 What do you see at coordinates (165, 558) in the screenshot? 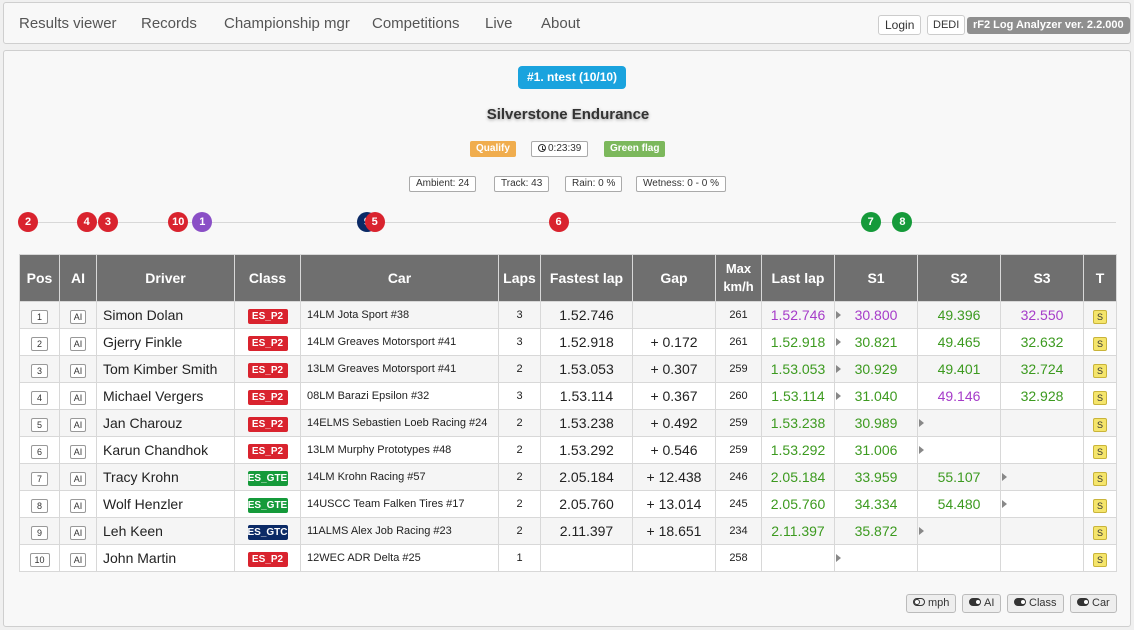
I see `driver-name: John Martin` at bounding box center [165, 558].